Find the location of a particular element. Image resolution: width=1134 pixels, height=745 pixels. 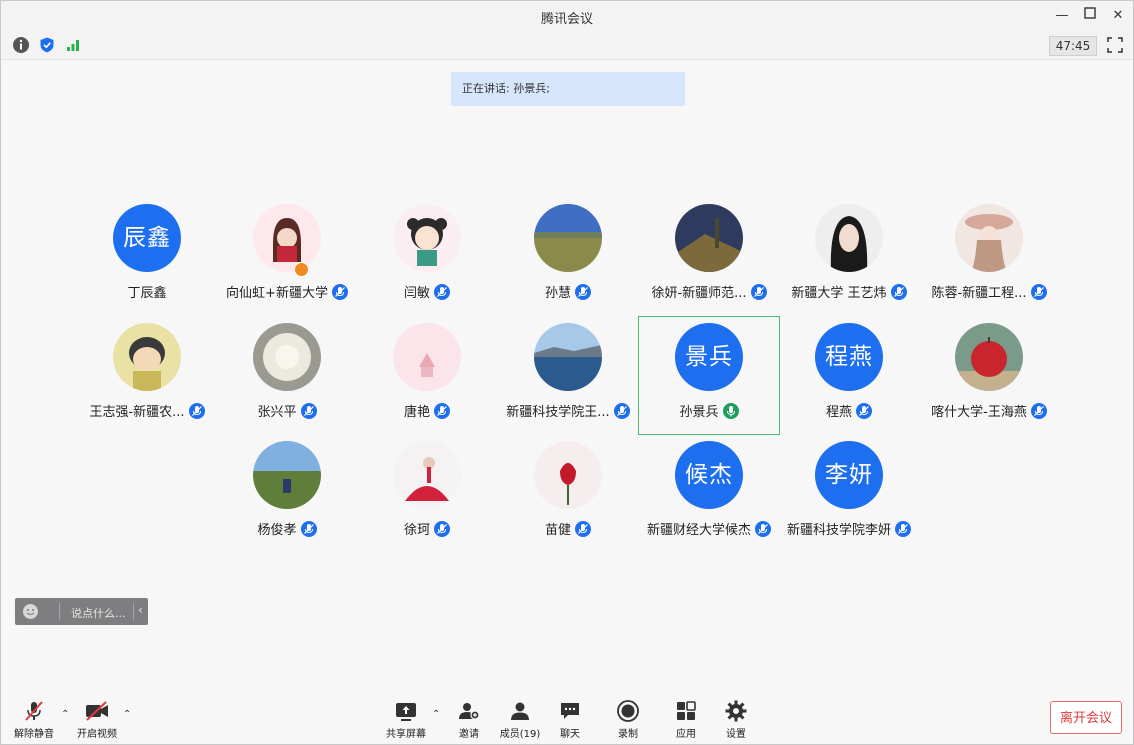

participant-tile: 程燕 程燕 is located at coordinates (849, 368).